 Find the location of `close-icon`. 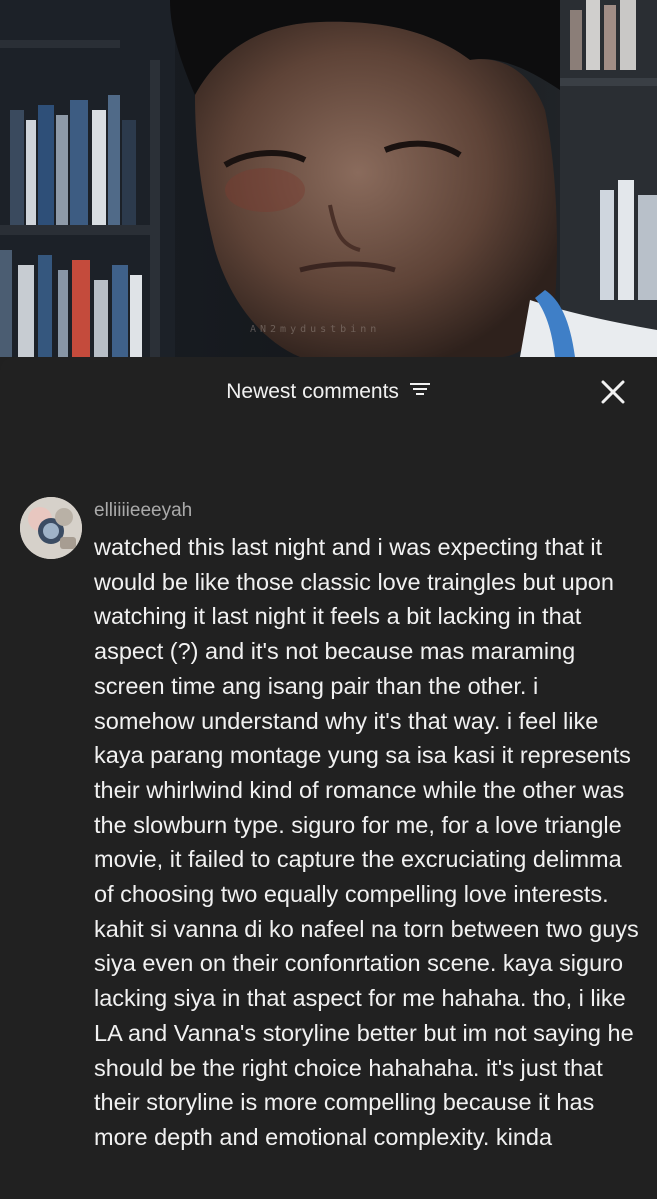

close-icon is located at coordinates (613, 392).